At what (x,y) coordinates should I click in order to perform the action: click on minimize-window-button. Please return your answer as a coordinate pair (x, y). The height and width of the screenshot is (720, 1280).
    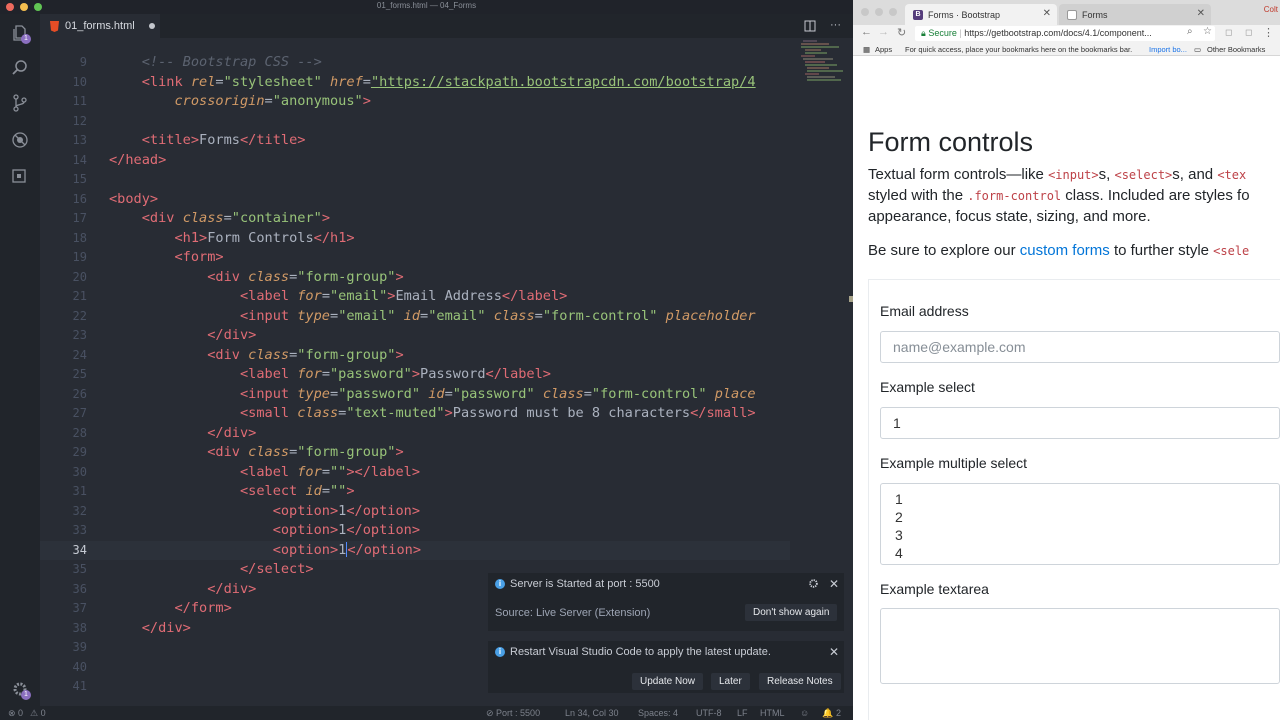
    Looking at the image, I should click on (879, 12).